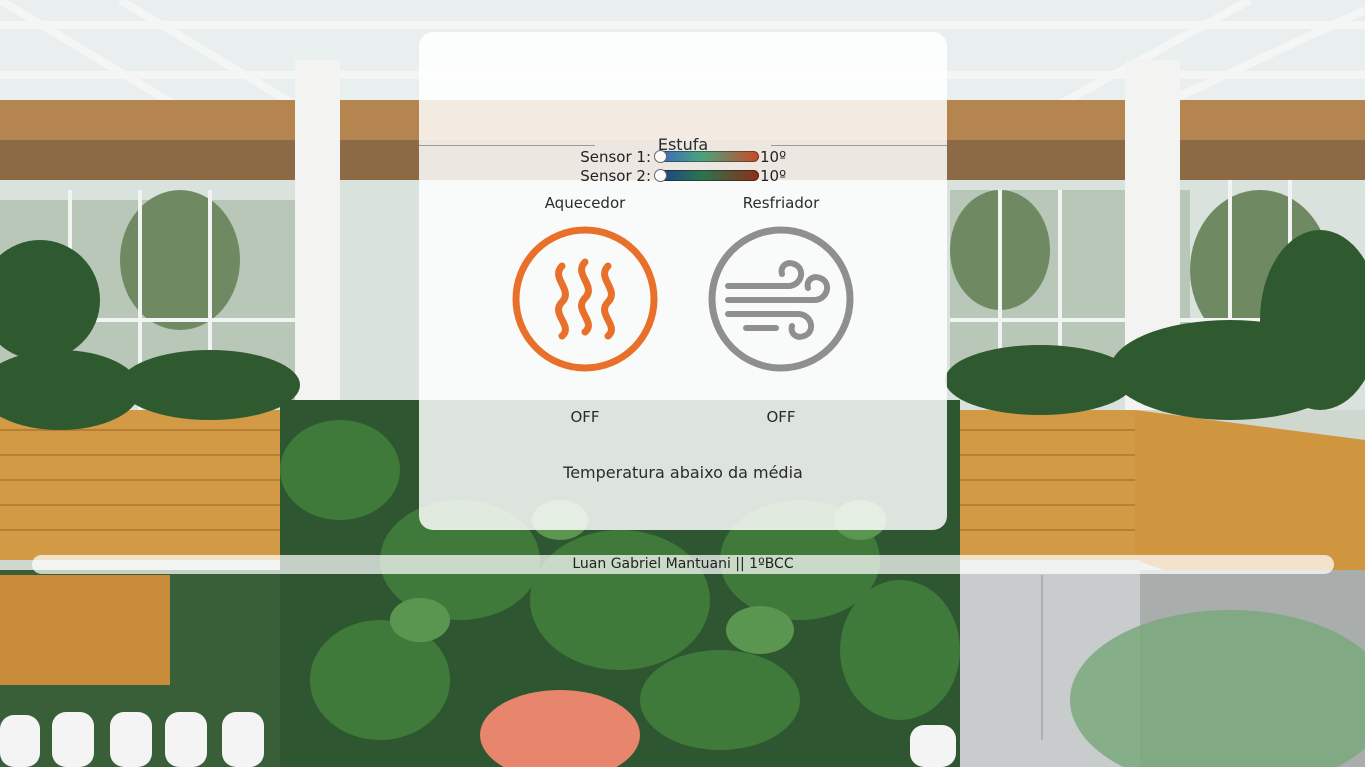 This screenshot has width=1365, height=767. I want to click on sensor-row-1: Sensor 1: 10º, so click(683, 157).